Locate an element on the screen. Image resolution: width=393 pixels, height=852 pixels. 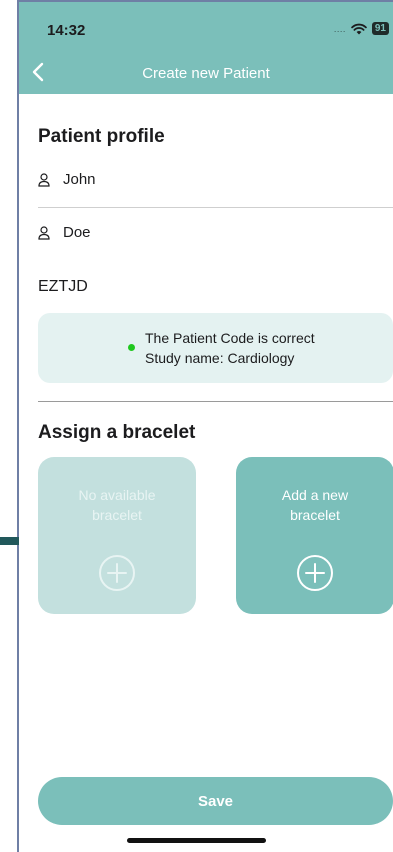
status-time: 14:32 is located at coordinates (66, 30).